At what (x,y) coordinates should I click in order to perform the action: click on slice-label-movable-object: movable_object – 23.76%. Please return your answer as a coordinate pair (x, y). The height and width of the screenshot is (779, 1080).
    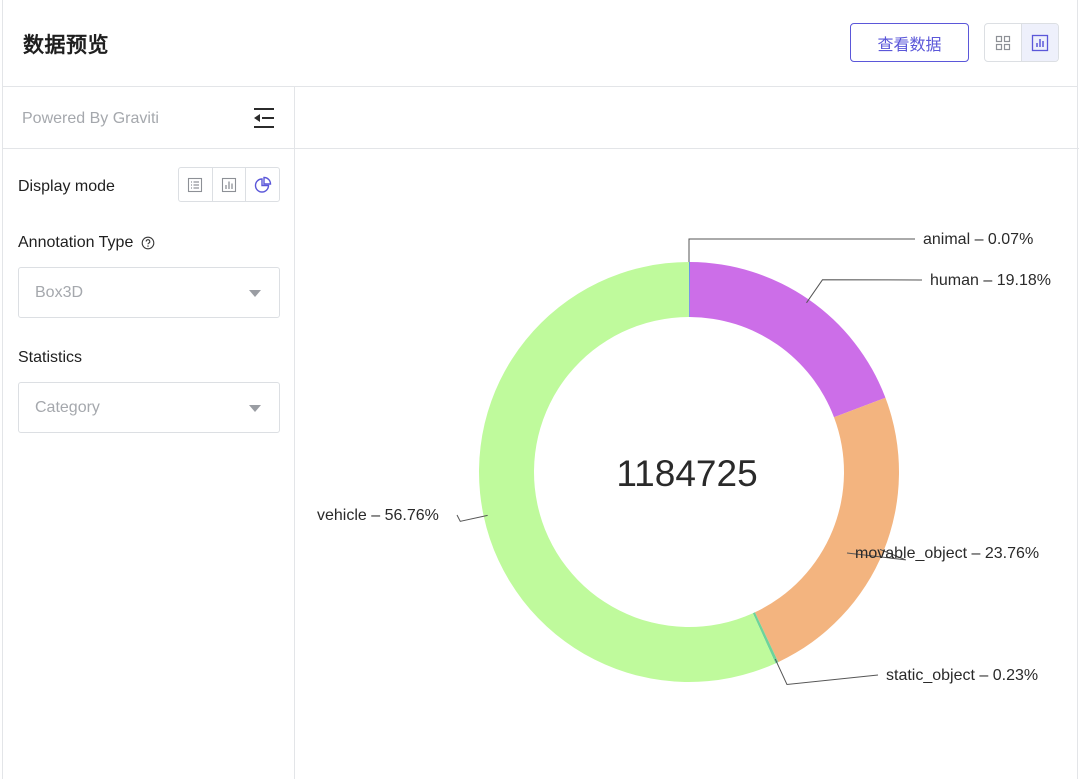
    Looking at the image, I should click on (947, 553).